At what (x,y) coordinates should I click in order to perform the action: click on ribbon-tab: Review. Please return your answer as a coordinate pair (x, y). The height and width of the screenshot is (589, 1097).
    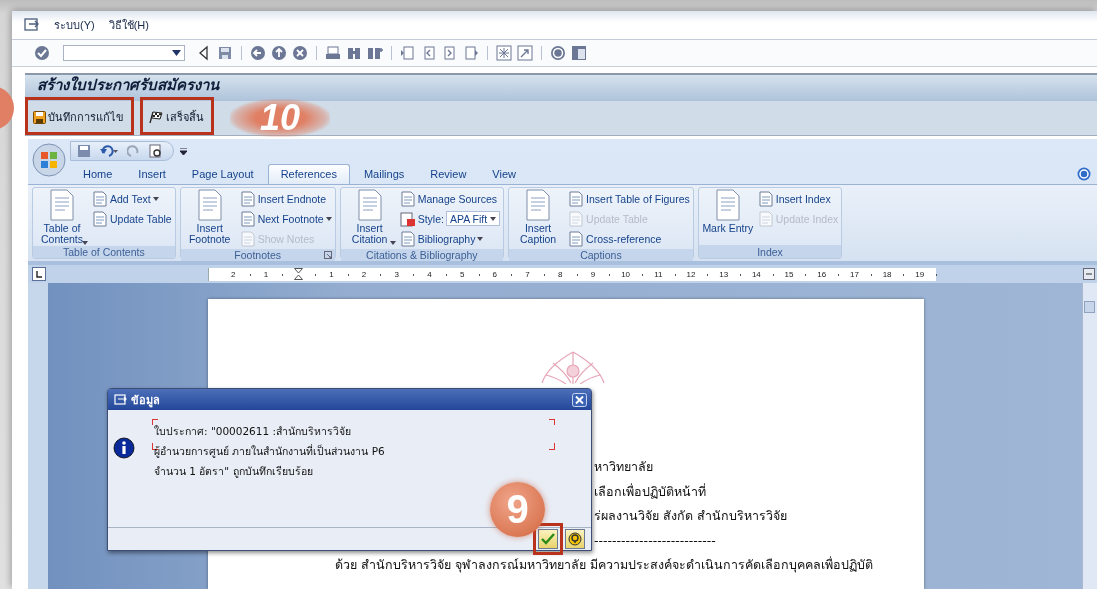
    Looking at the image, I should click on (448, 174).